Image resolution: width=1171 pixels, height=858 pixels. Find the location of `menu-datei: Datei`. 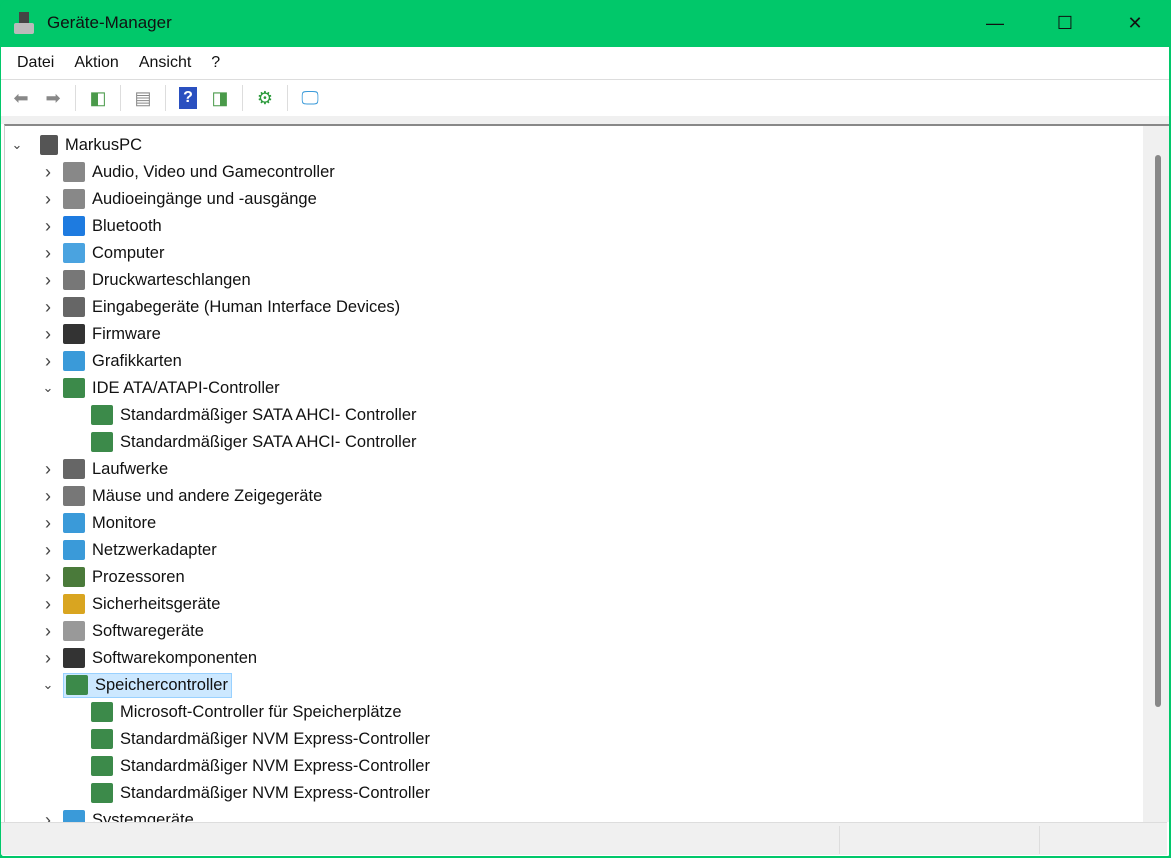

menu-datei: Datei is located at coordinates (35, 63).